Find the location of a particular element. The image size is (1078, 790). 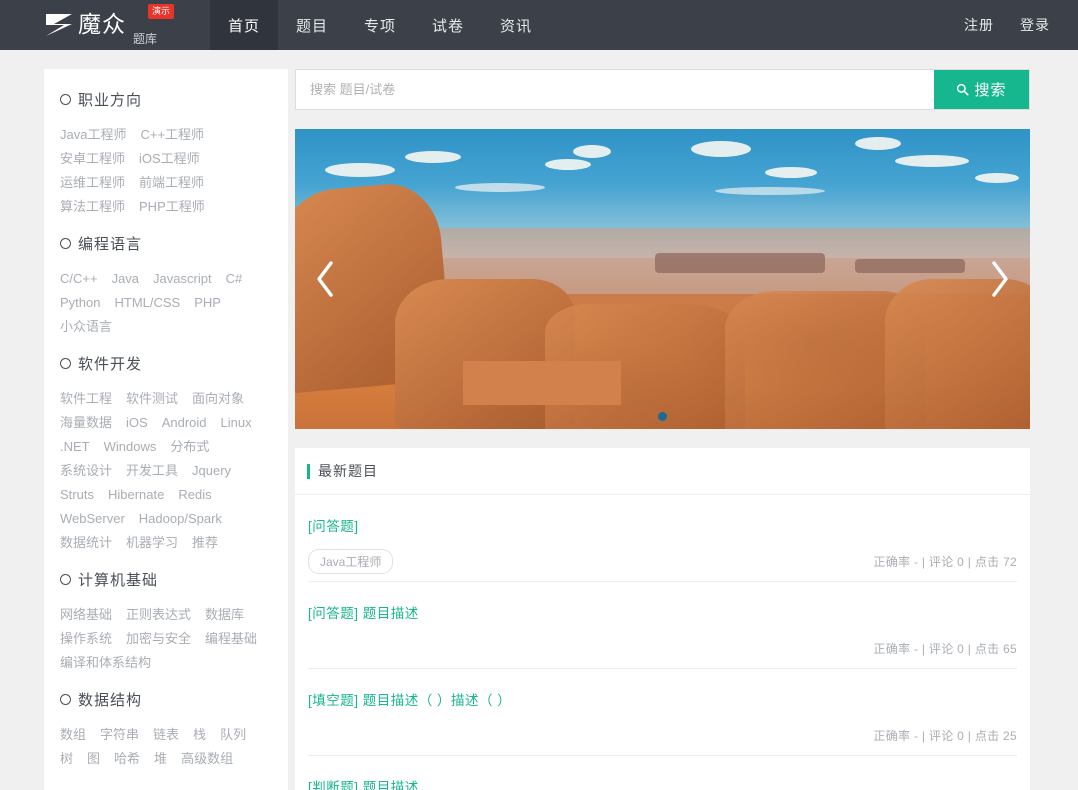

category-link: Linux is located at coordinates (236, 423).